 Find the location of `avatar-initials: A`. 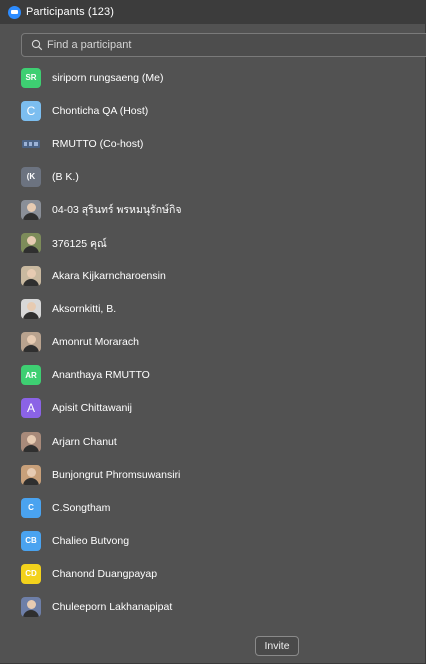

avatar-initials: A is located at coordinates (31, 408).